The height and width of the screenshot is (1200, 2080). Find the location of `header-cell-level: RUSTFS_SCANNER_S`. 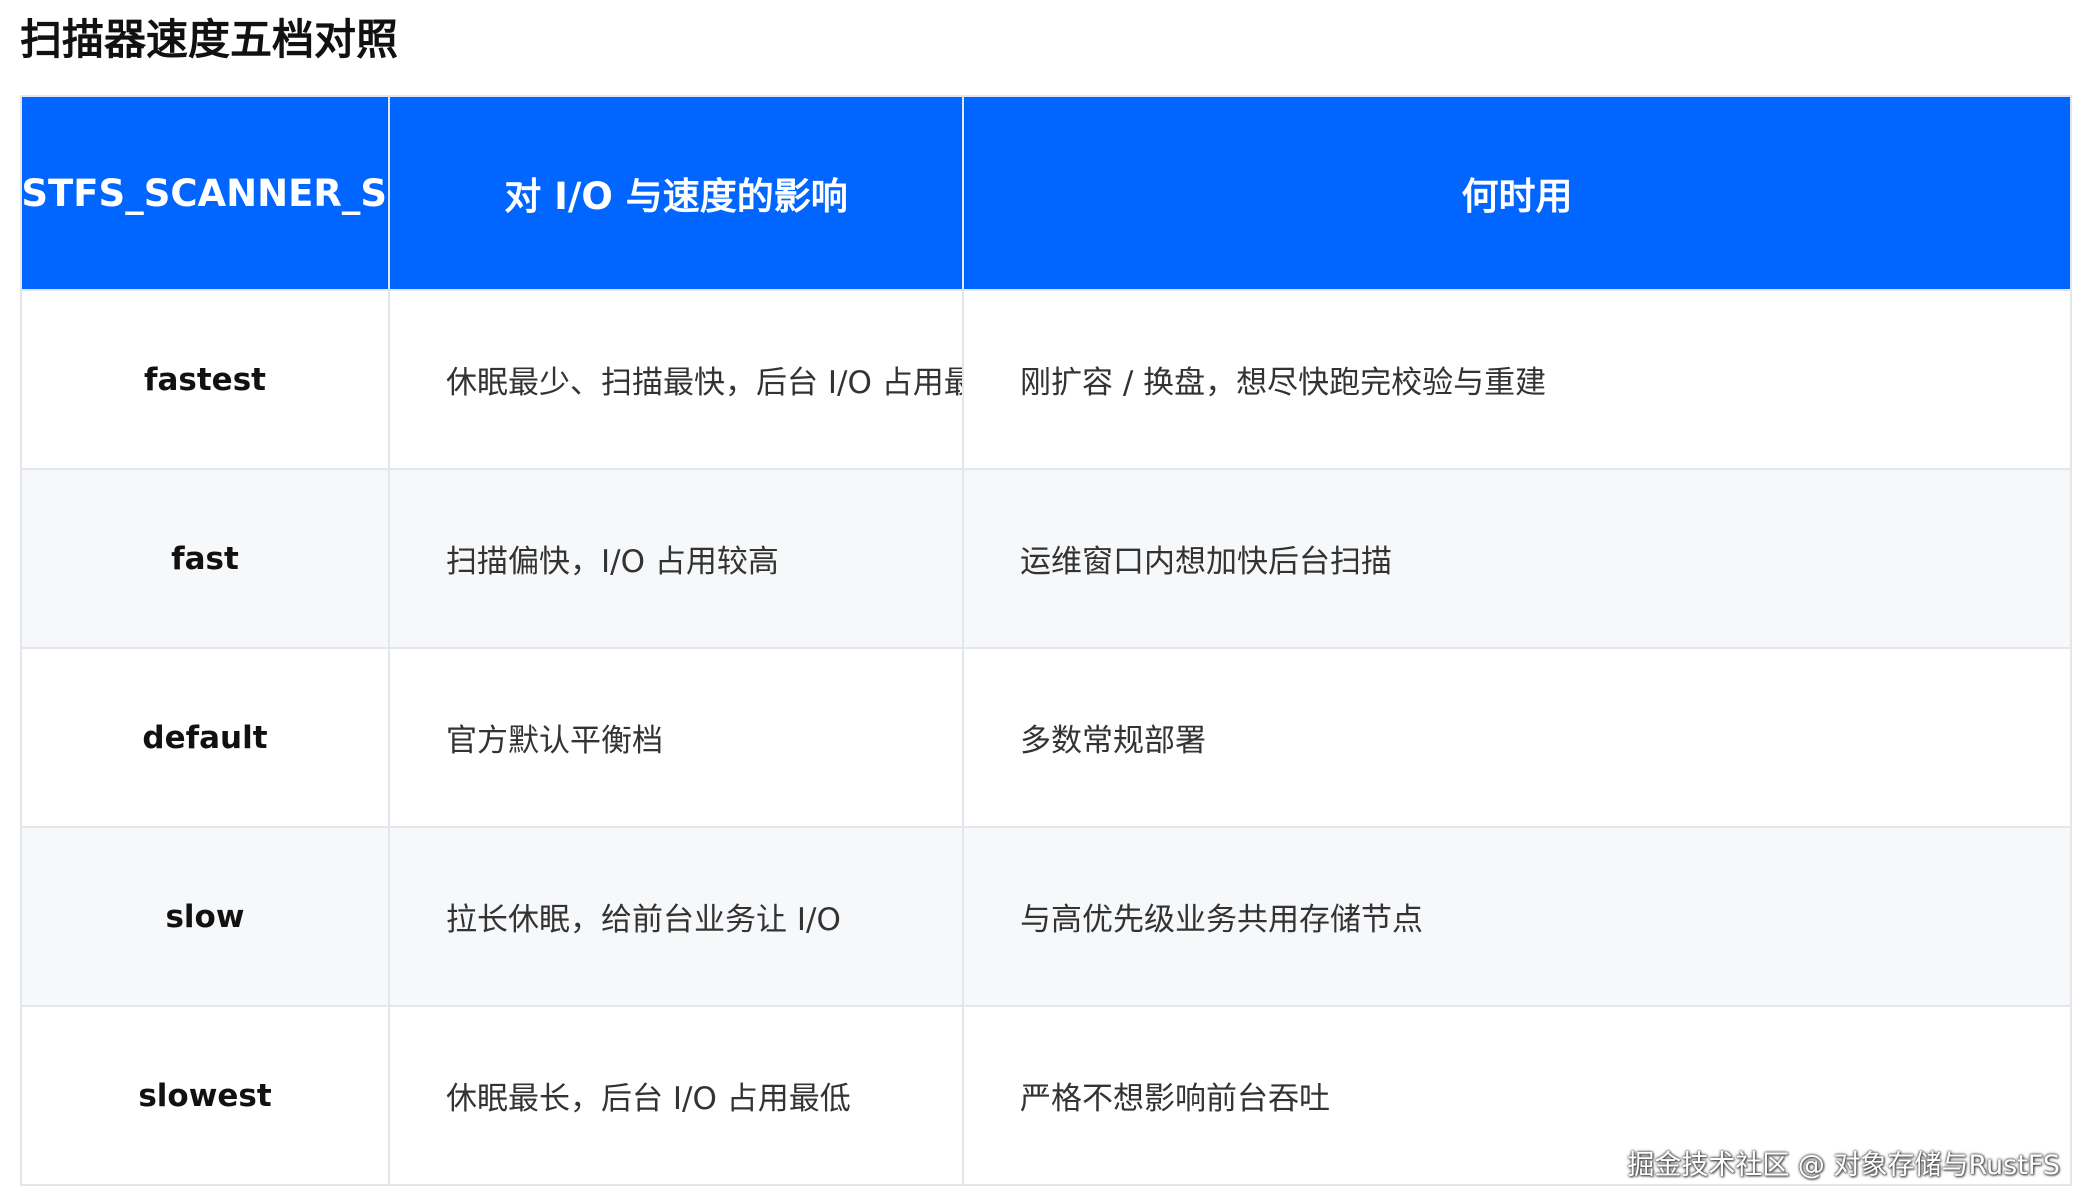

header-cell-level: RUSTFS_SCANNER_S is located at coordinates (205, 193).